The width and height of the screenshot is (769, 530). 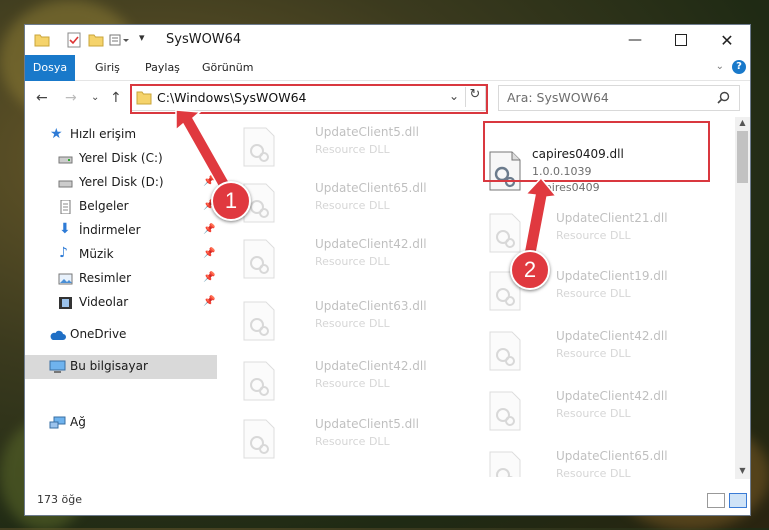 I want to click on step-2-badge: 2, so click(x=530, y=270).